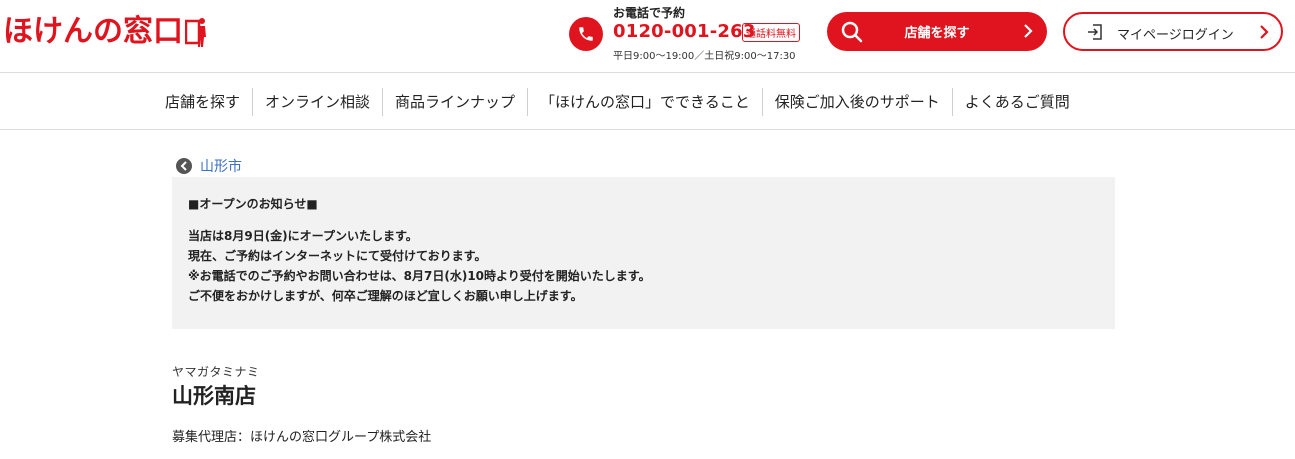 The width and height of the screenshot is (1295, 459). Describe the element at coordinates (586, 34) in the screenshot. I see `phone-icon` at that location.